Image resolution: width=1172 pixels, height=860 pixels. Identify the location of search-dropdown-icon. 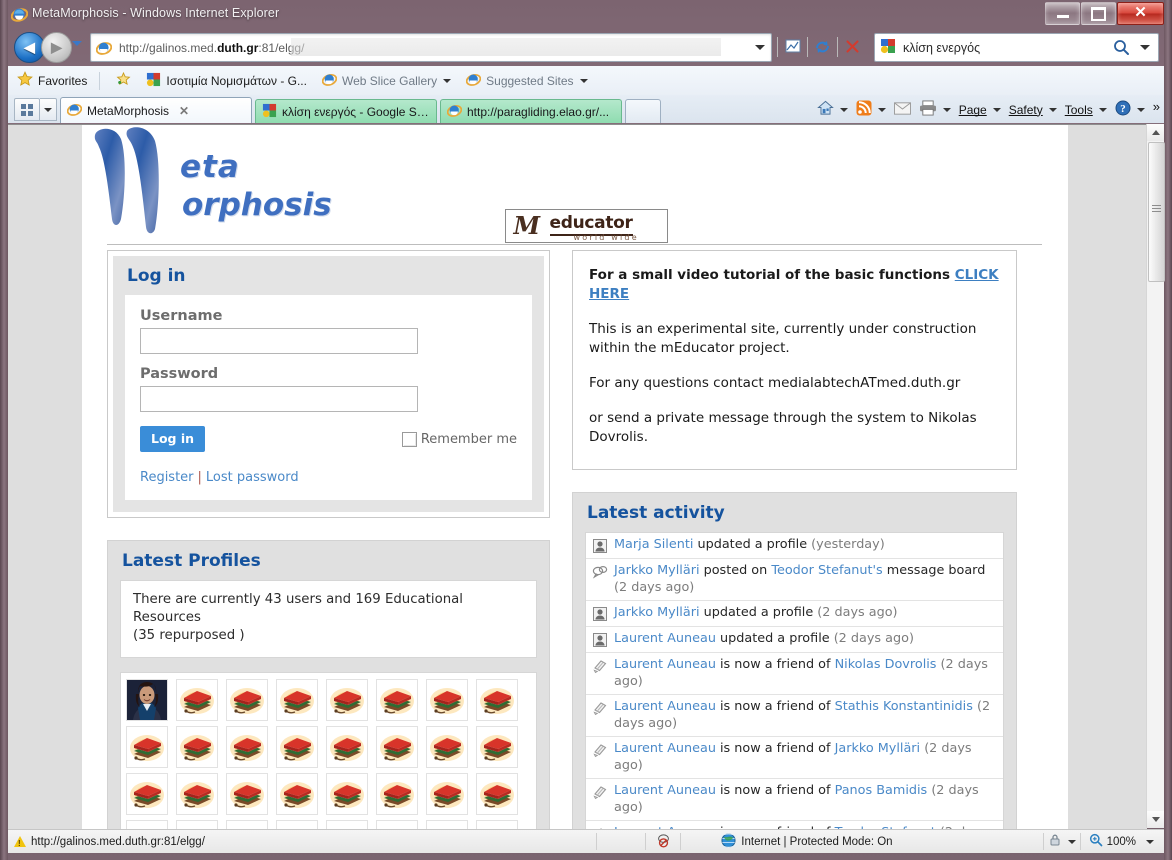
(1145, 47).